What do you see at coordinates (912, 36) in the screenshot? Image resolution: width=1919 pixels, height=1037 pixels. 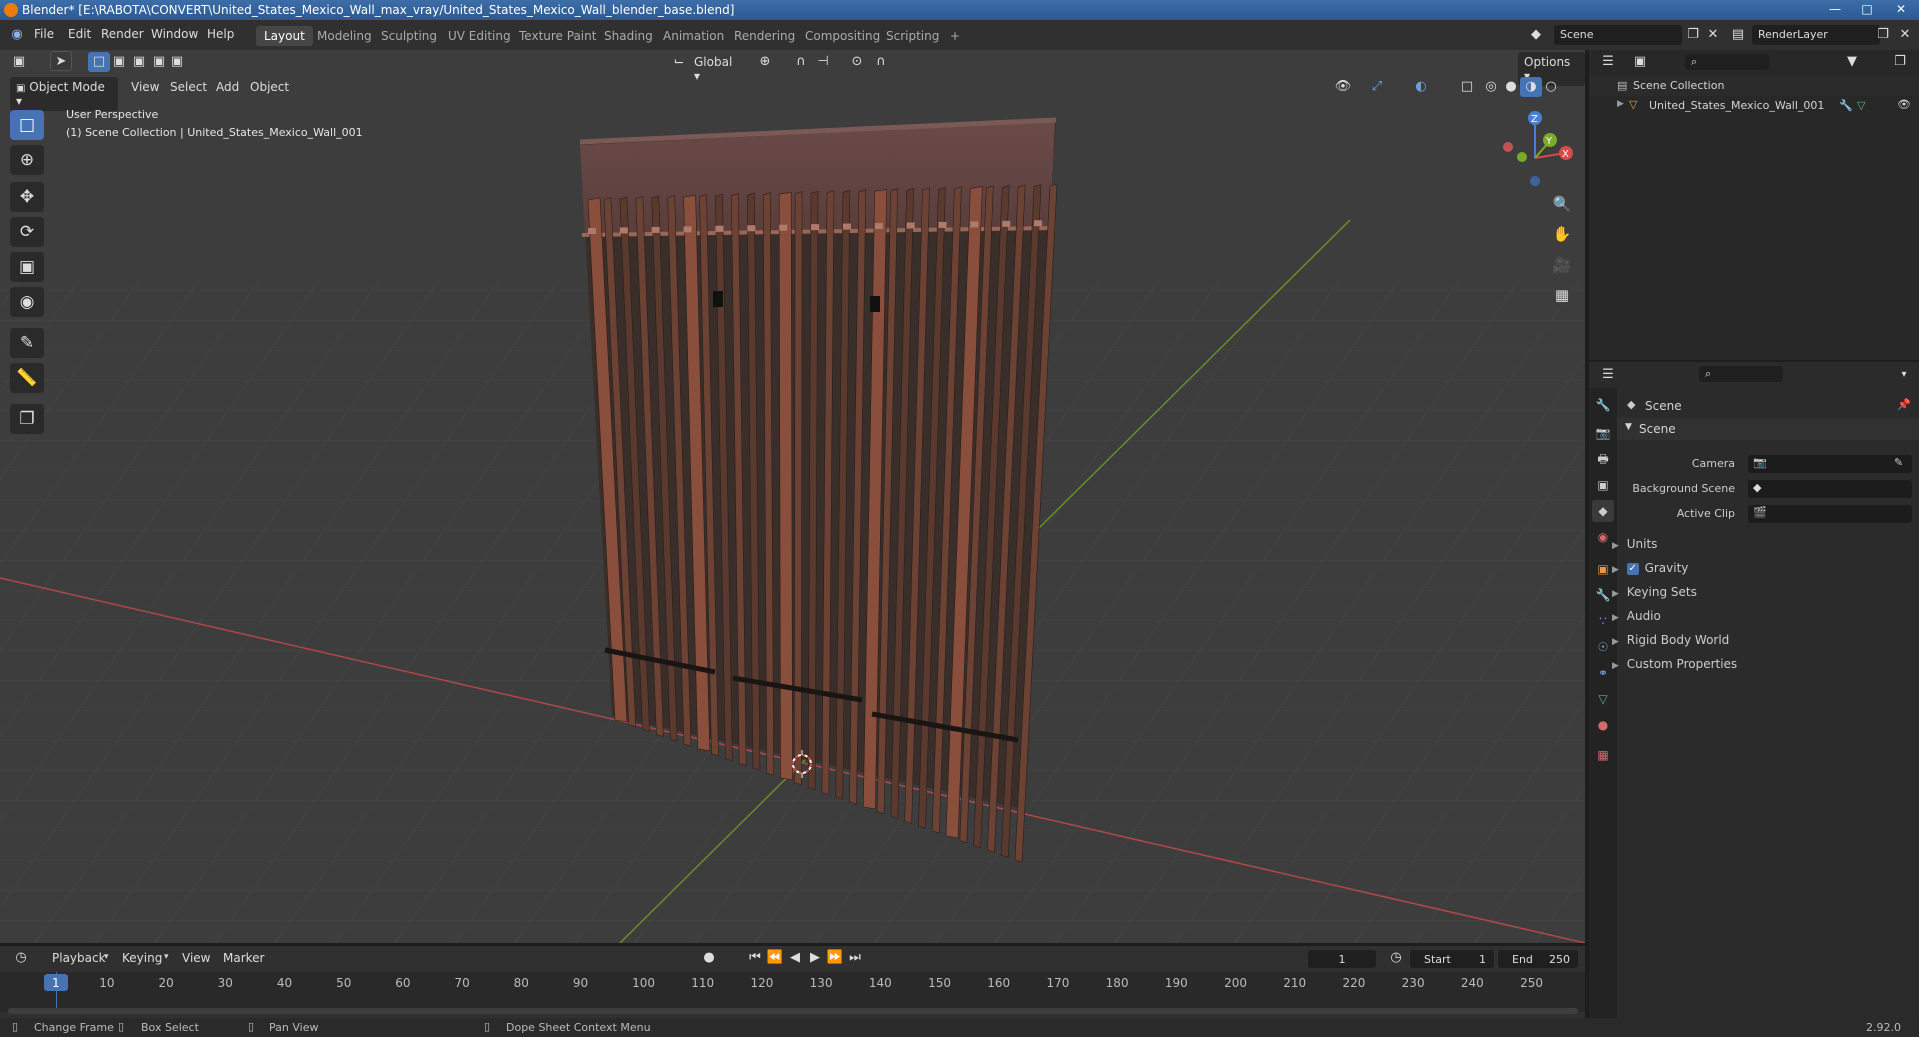 I see `tab-scripting: Scripting` at bounding box center [912, 36].